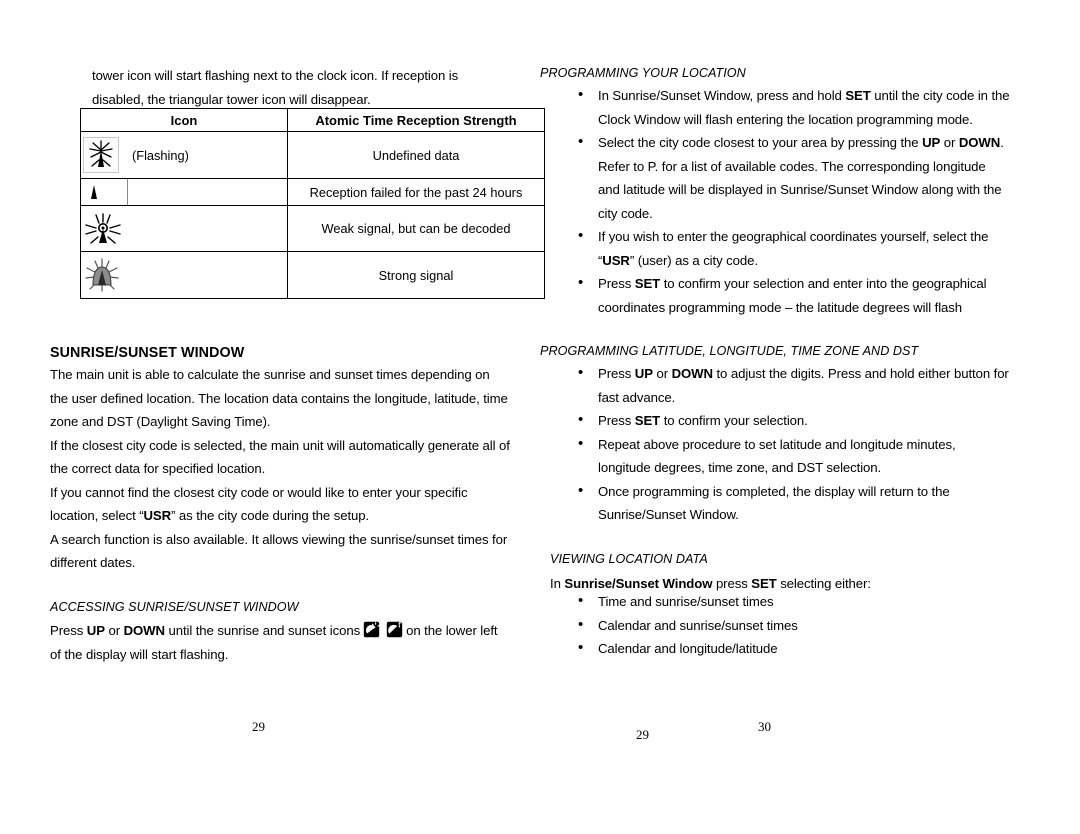 This screenshot has width=1080, height=834. I want to click on list-item: Press SET to confirm your selection., so click(775, 420).